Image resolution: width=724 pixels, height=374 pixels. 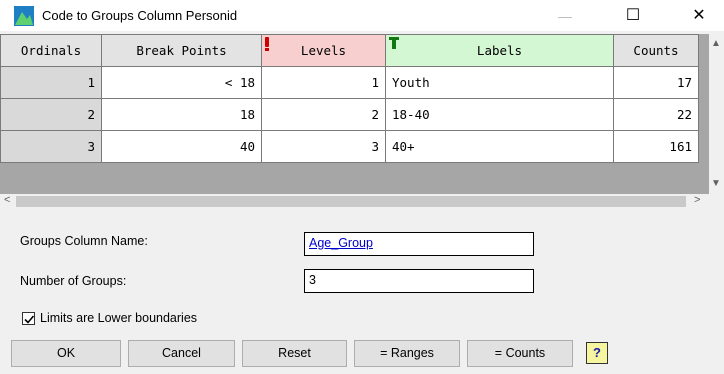 I want to click on table-row: 3 40 3 40+ 161, so click(x=349, y=146).